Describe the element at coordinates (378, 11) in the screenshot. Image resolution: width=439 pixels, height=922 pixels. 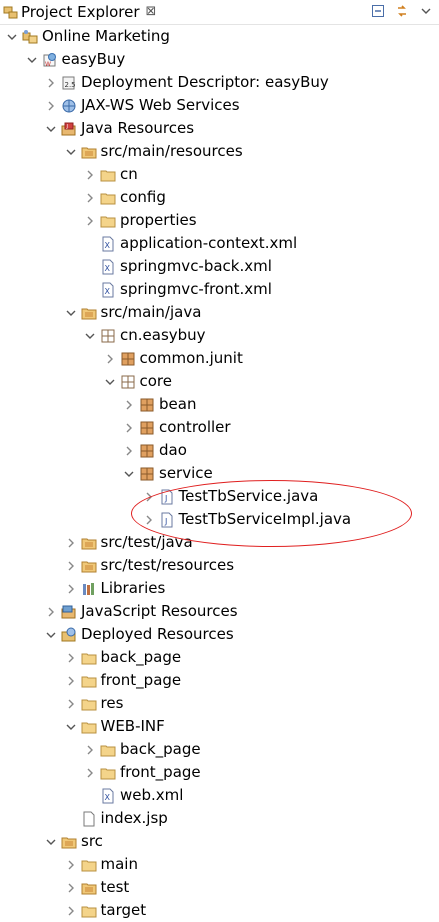
I see `collapse-all-icon` at that location.